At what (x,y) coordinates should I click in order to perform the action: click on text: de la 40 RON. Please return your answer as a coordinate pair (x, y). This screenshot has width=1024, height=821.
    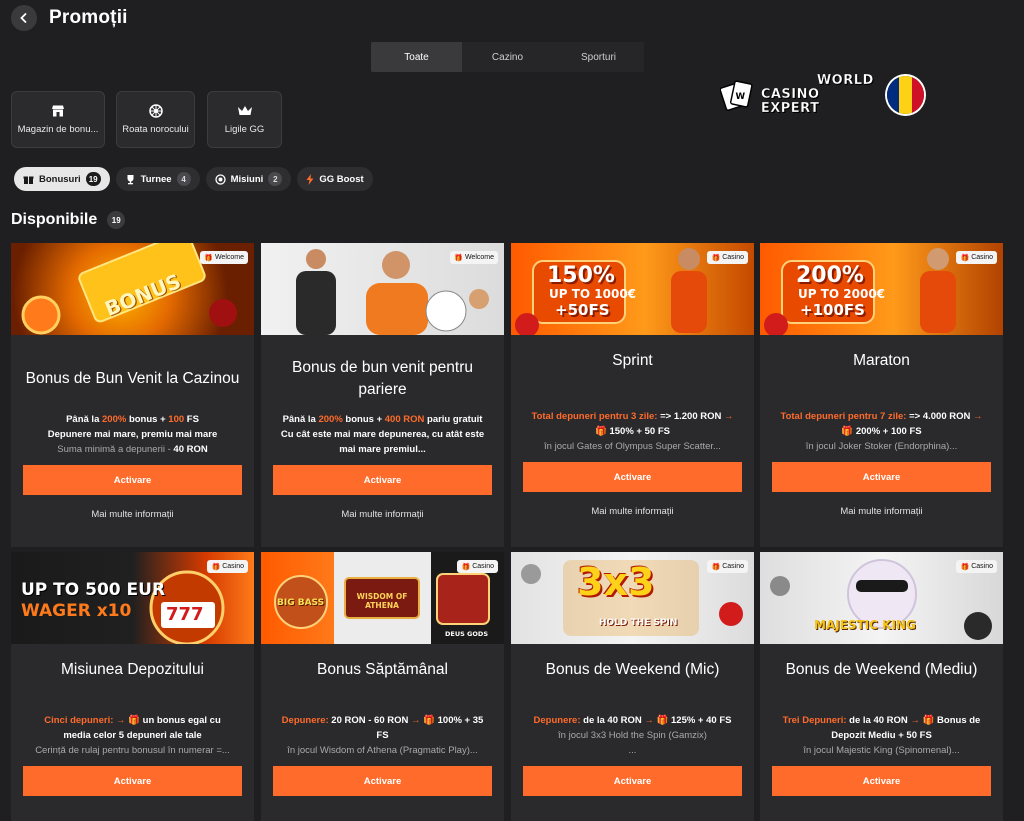
    Looking at the image, I should click on (878, 720).